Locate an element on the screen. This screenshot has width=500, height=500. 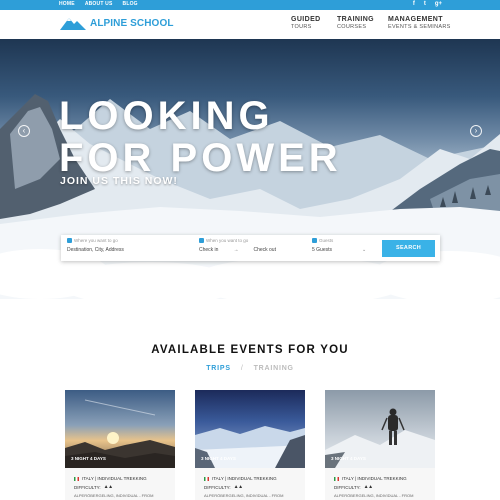
nav-title: GUIDED is located at coordinates (306, 19).